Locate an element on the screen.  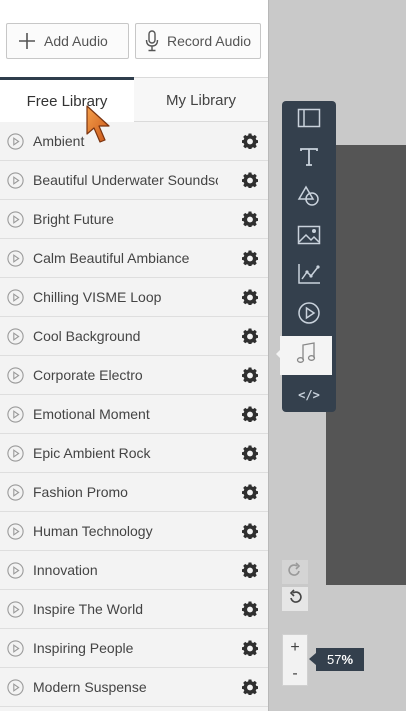
track-name: Emotional Moment is located at coordinates (91, 414).